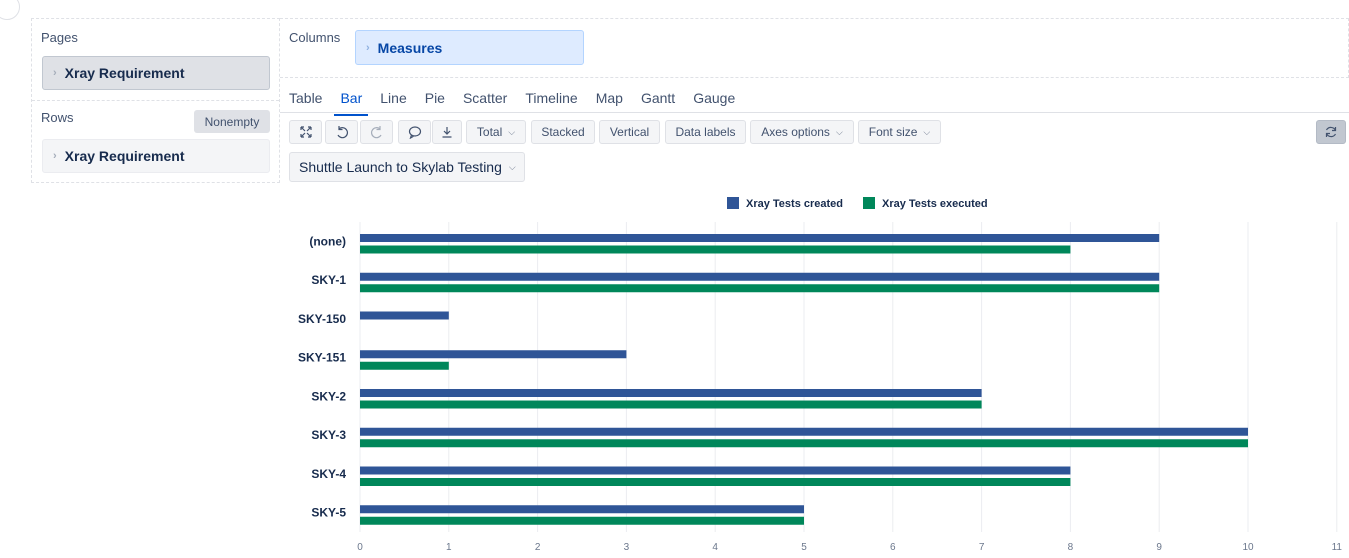 Image resolution: width=1349 pixels, height=558 pixels. I want to click on tab-table: Table, so click(305, 102).